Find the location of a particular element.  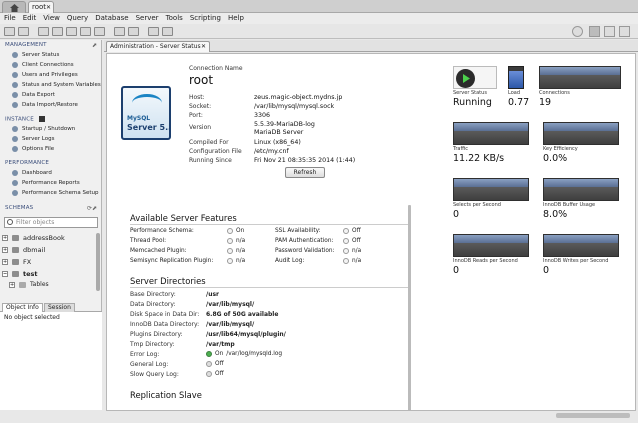

menu-server: Server is located at coordinates (147, 18).